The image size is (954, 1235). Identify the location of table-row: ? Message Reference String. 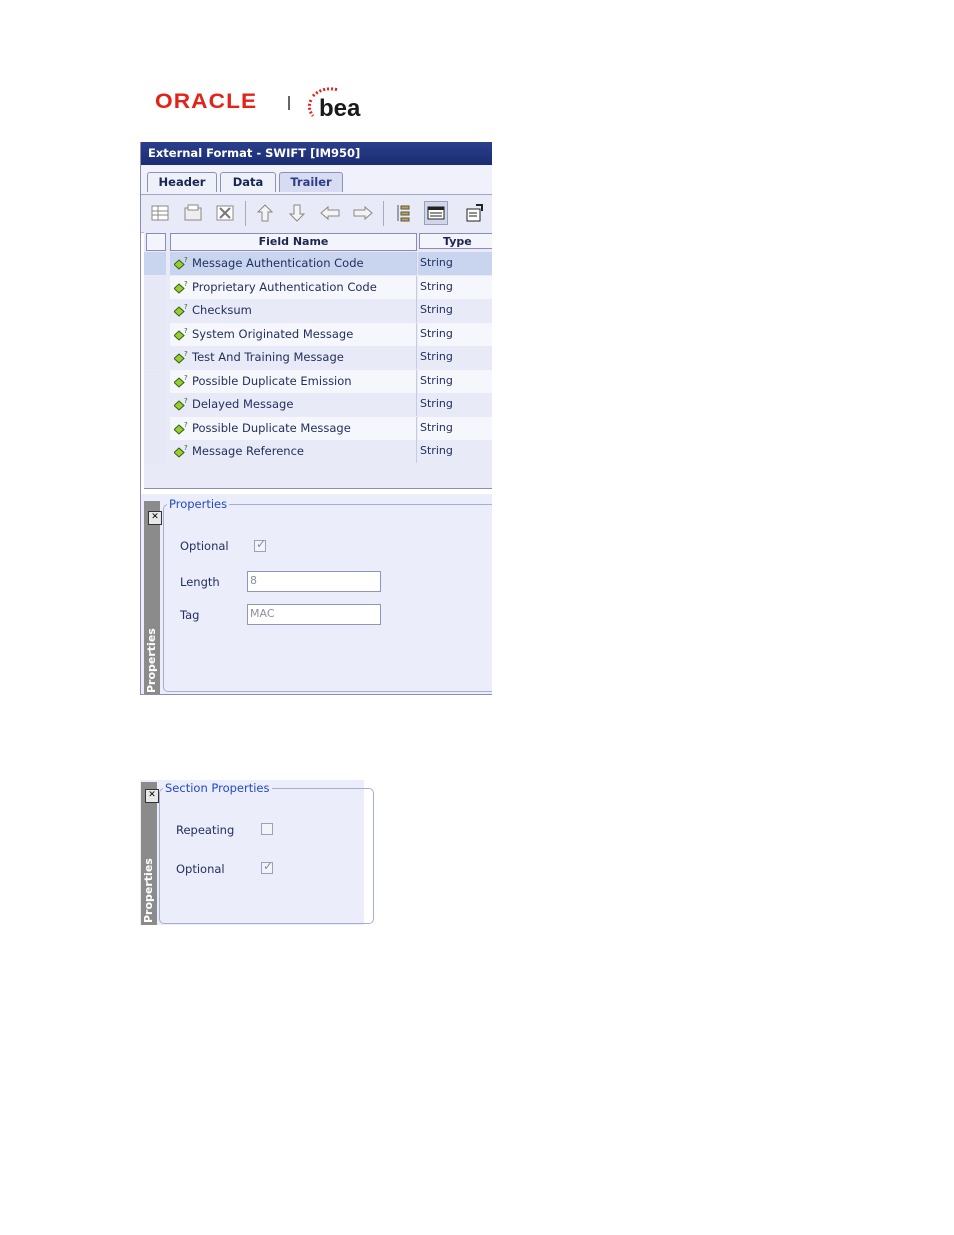
(318, 451).